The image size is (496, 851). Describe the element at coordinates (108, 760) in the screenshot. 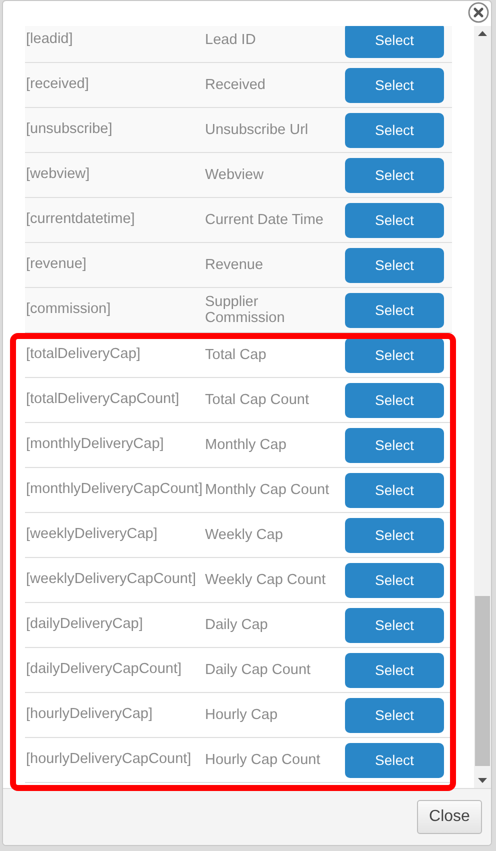

I see `field-code: [hourlyDeliveryCapCount]` at that location.